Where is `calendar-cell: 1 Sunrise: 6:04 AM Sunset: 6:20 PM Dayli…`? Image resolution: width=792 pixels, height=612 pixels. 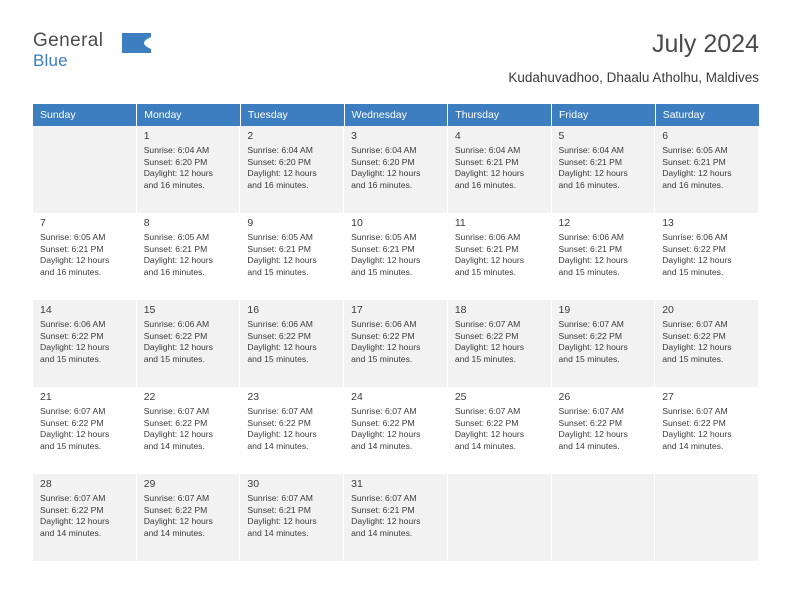 calendar-cell: 1 Sunrise: 6:04 AM Sunset: 6:20 PM Dayli… is located at coordinates (188, 169).